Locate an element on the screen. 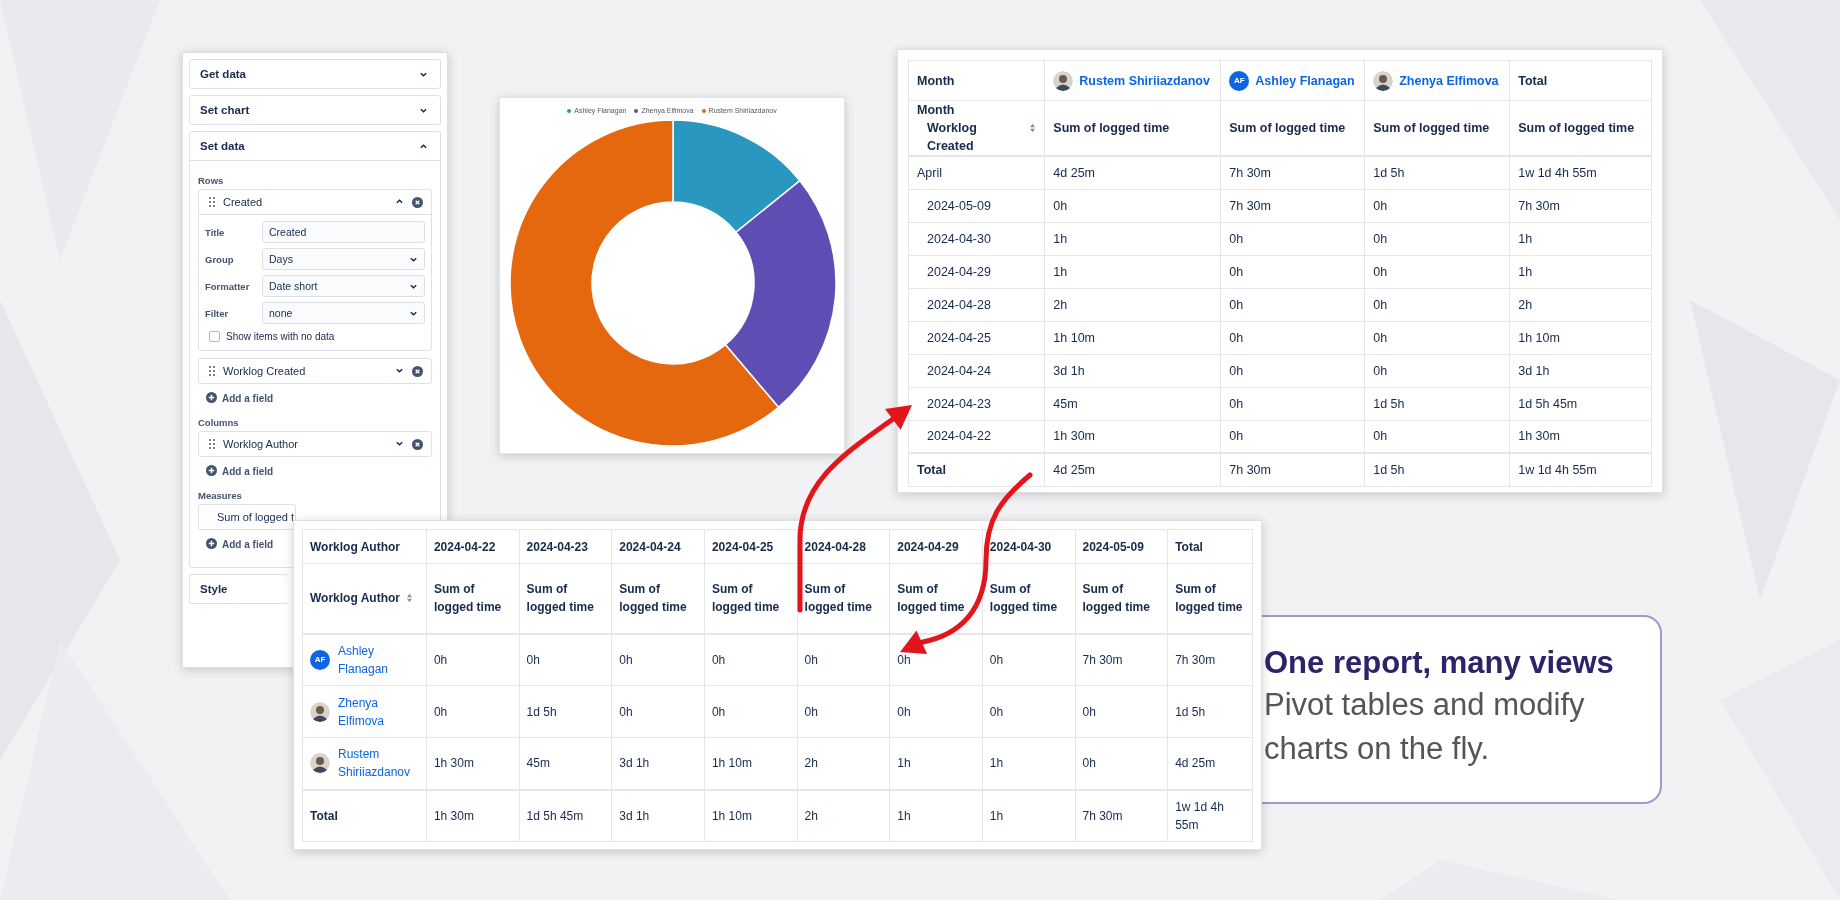 The height and width of the screenshot is (900, 1840). row-label: 2024-04-30 is located at coordinates (976, 238).